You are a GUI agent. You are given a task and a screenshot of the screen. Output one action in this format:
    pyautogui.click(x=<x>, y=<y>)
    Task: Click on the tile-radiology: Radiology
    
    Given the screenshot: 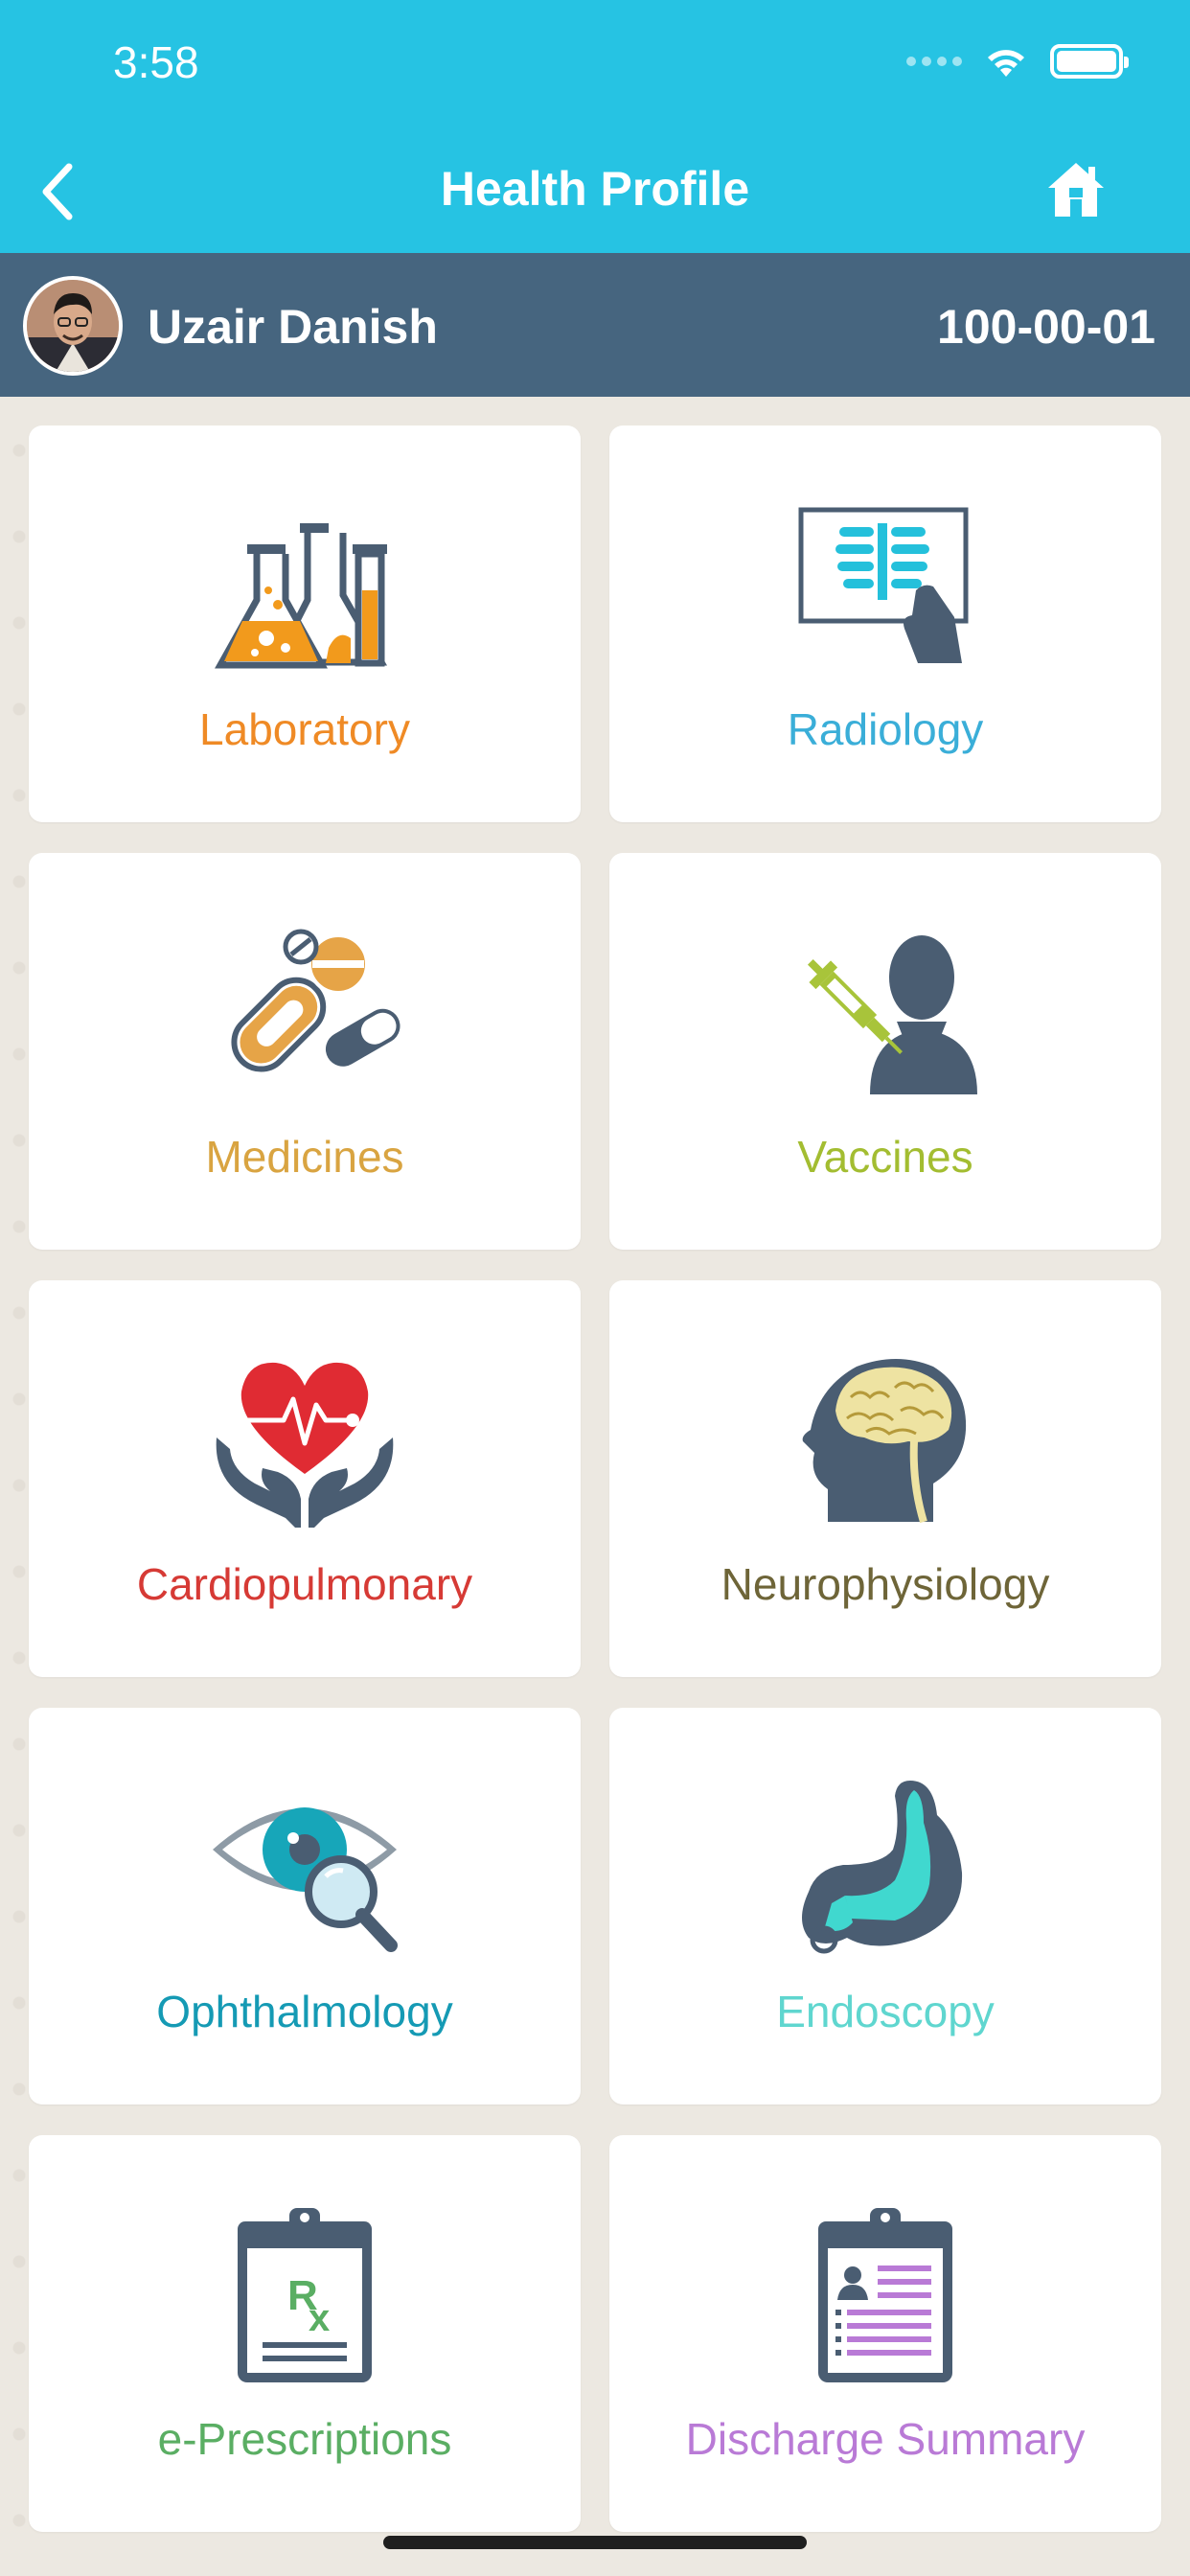 What is the action you would take?
    pyautogui.click(x=885, y=624)
    